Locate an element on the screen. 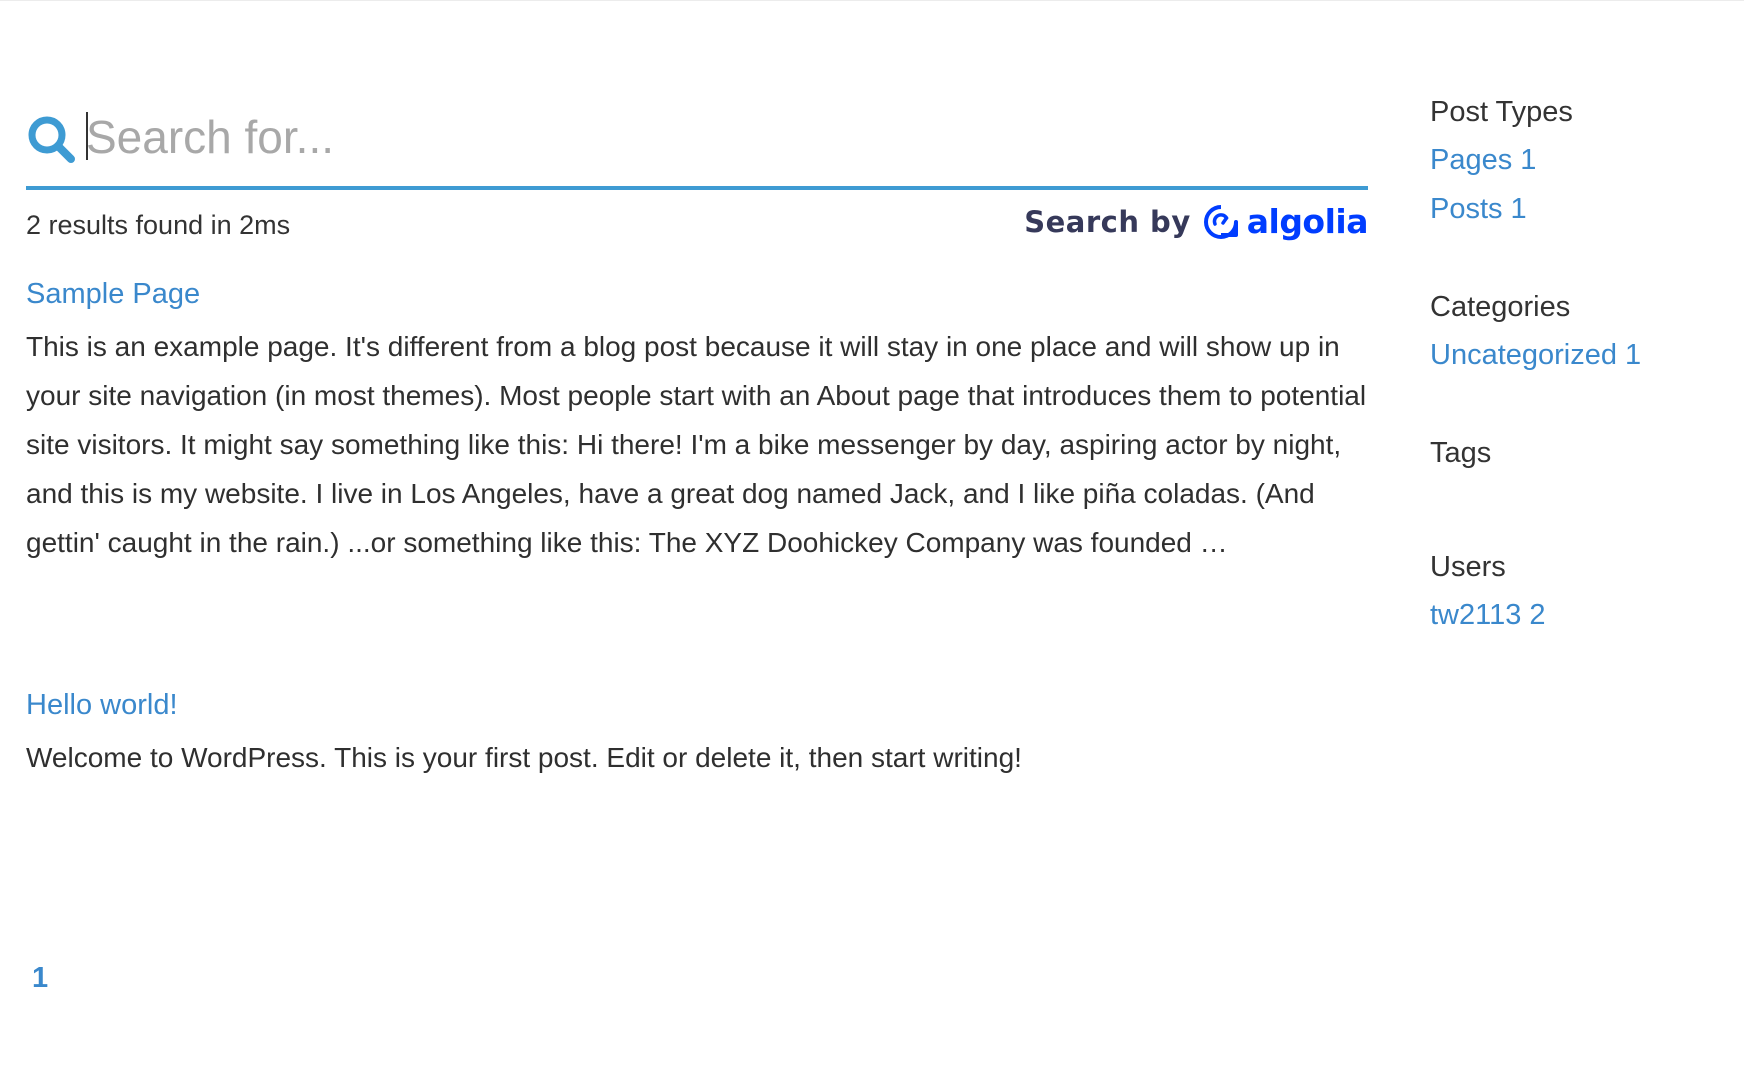 The height and width of the screenshot is (1076, 1744). facet-title: Tags is located at coordinates (1461, 453).